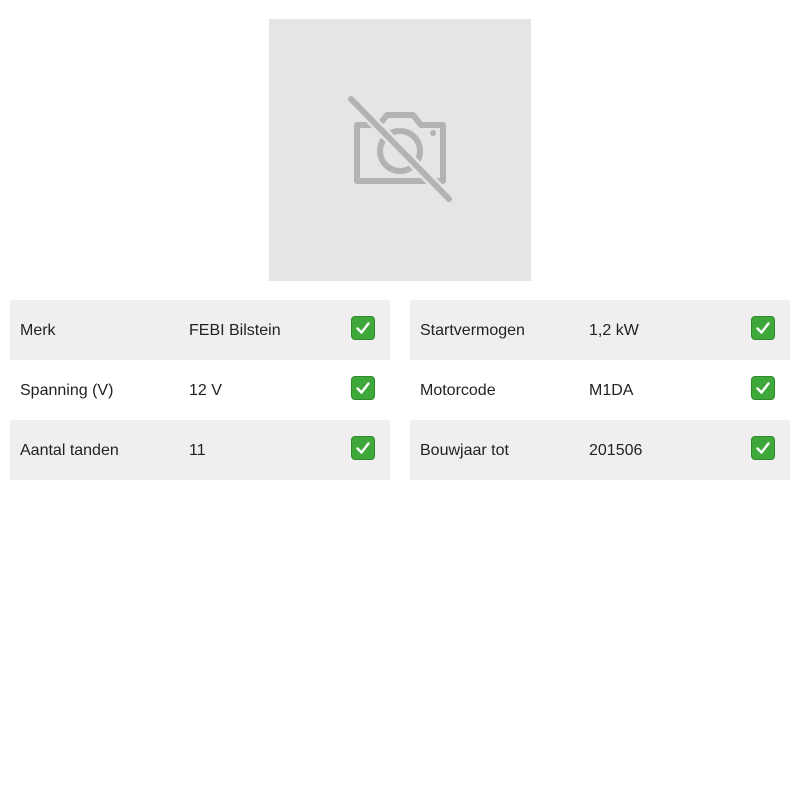 Image resolution: width=800 pixels, height=800 pixels. I want to click on spec-row-spanning: Spanning (V) 12 V, so click(200, 390).